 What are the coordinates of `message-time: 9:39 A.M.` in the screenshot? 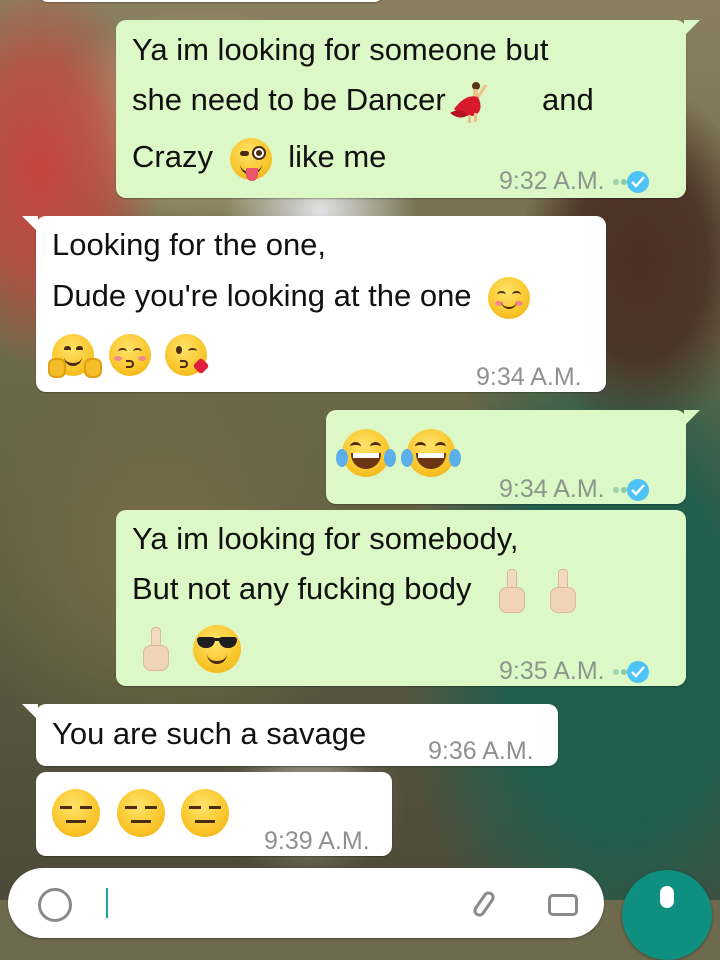 It's located at (317, 841).